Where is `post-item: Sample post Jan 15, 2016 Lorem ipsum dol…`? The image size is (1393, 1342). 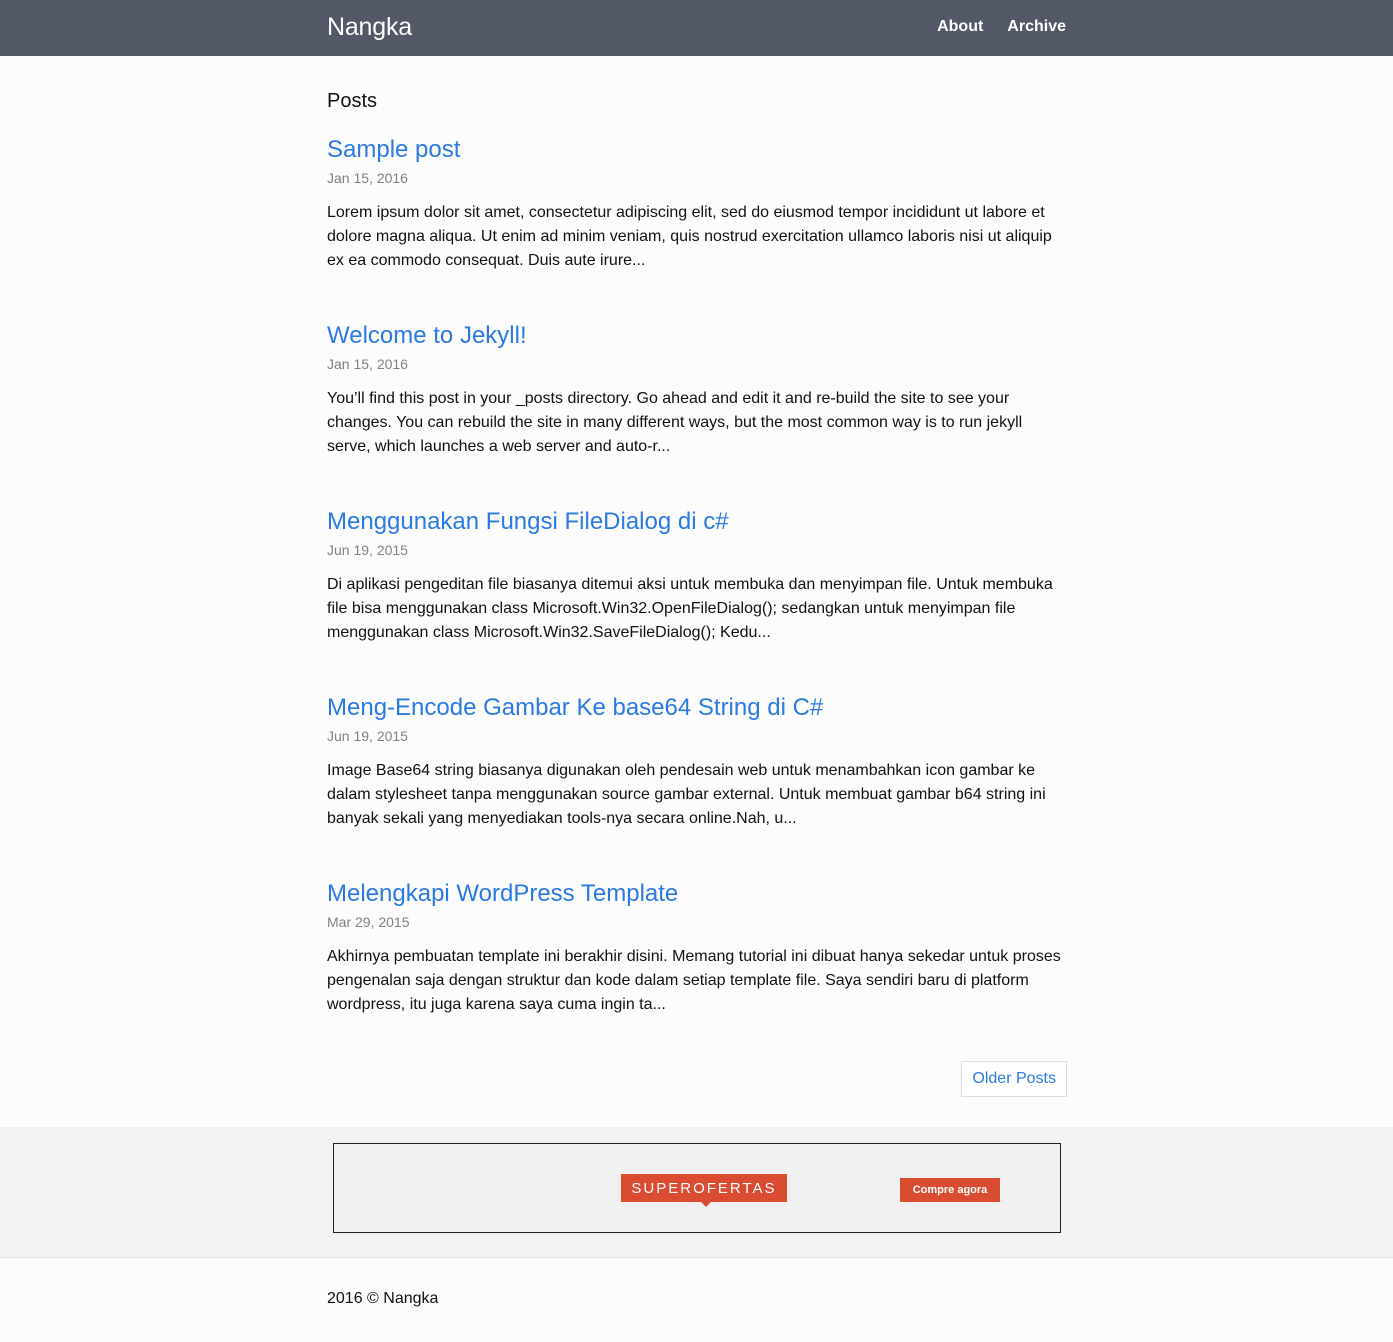 post-item: Sample post Jan 15, 2016 Lorem ipsum dol… is located at coordinates (697, 204).